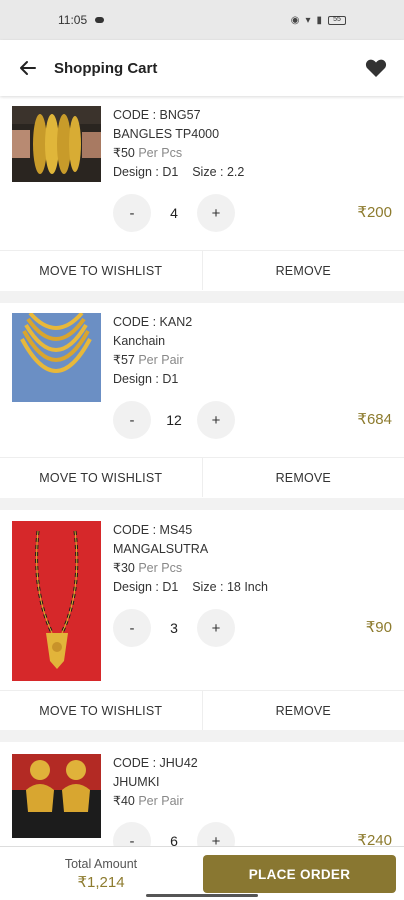 This screenshot has height=900, width=404. I want to click on place-order-button: PLACE ORDER, so click(299, 874).